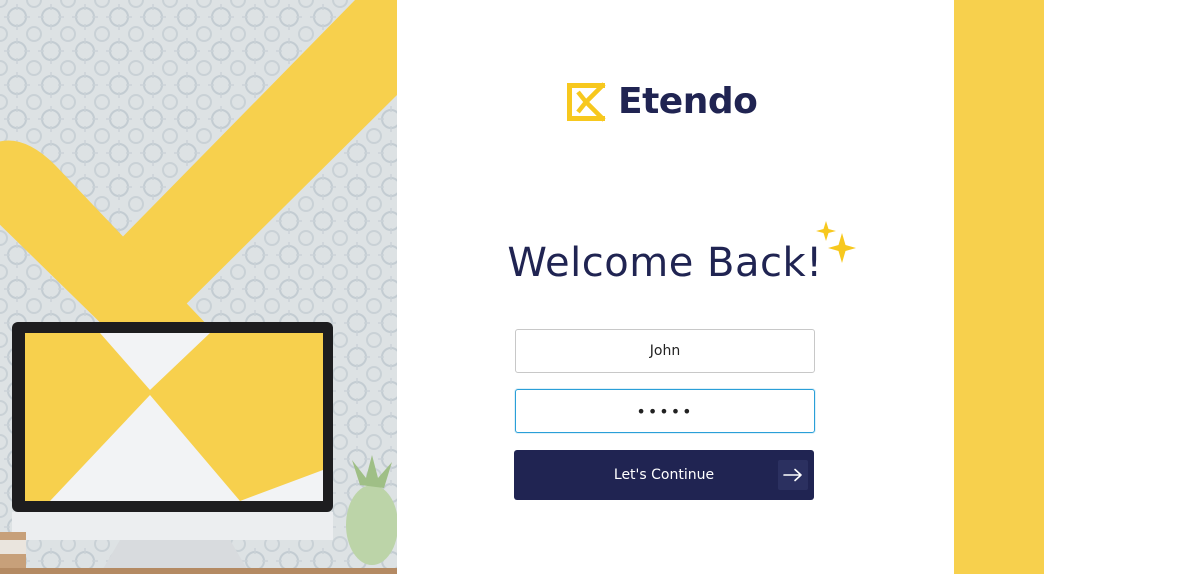  Describe the element at coordinates (665, 411) in the screenshot. I see `password-field` at that location.